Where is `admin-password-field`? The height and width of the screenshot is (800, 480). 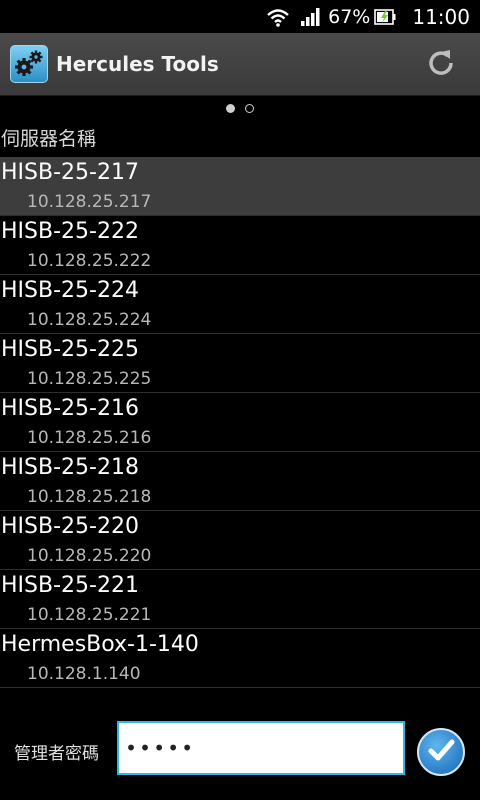 admin-password-field is located at coordinates (261, 748).